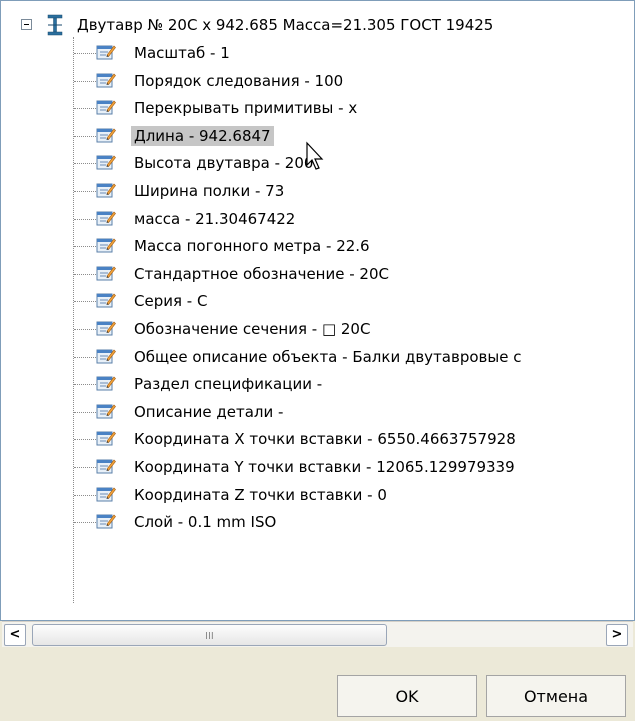 The image size is (635, 721). What do you see at coordinates (317, 684) in the screenshot?
I see `dialog-footer: OK Отмена` at bounding box center [317, 684].